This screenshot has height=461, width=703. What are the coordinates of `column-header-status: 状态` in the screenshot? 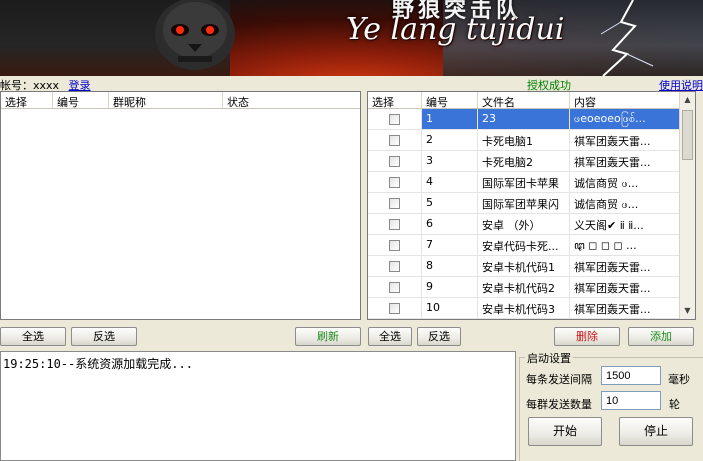 It's located at (291, 100).